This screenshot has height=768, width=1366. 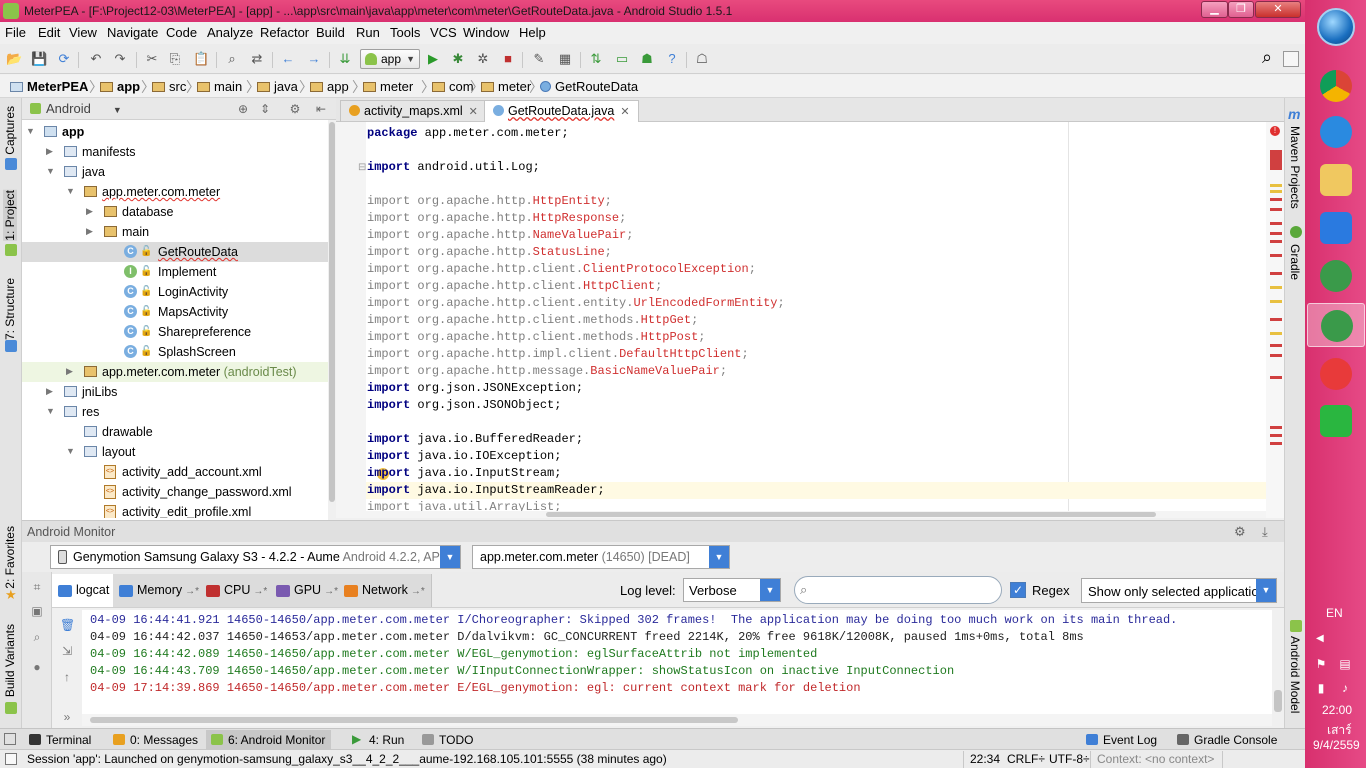 What do you see at coordinates (10, 130) in the screenshot?
I see `tab-captures: Captures` at bounding box center [10, 130].